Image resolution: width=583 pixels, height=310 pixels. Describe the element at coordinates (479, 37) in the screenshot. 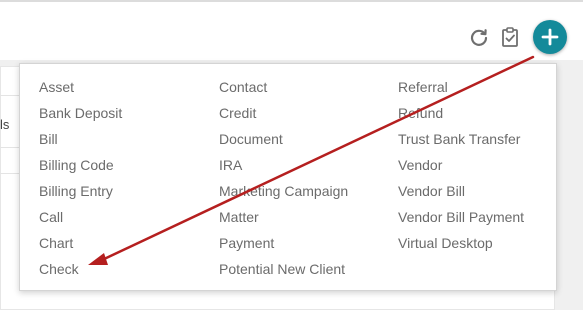

I see `refresh-icon` at that location.